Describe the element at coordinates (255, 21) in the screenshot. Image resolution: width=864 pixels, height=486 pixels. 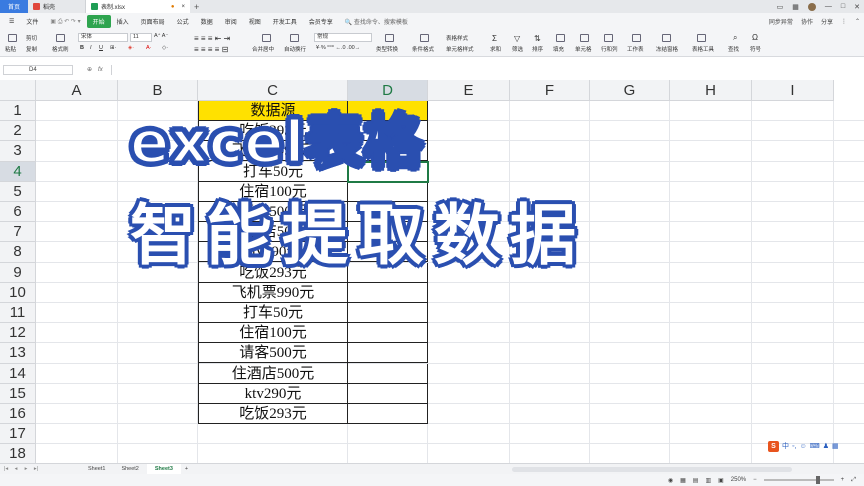
I see `menu-view: 视图` at that location.